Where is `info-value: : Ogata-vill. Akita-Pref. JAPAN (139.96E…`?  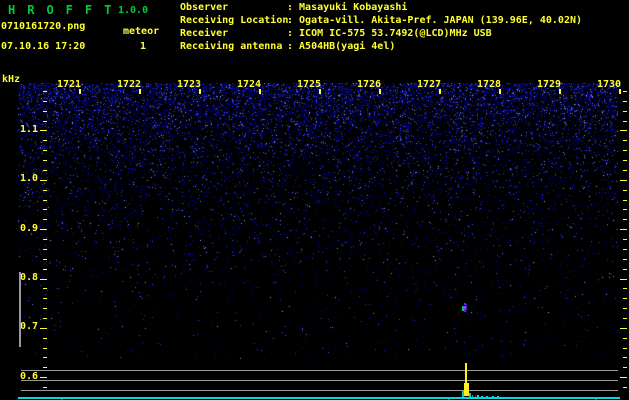
info-value: : Ogata-vill. Akita-Pref. JAPAN (139.96E… is located at coordinates (435, 20).